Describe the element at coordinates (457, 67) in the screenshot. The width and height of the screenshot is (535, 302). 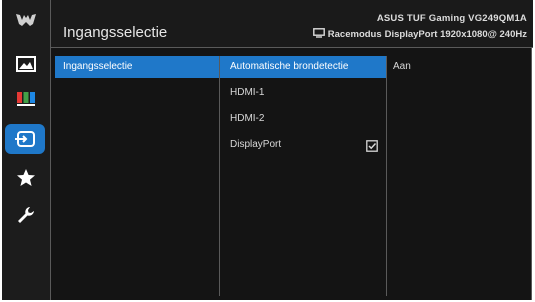
I see `option-aan: Aan` at that location.